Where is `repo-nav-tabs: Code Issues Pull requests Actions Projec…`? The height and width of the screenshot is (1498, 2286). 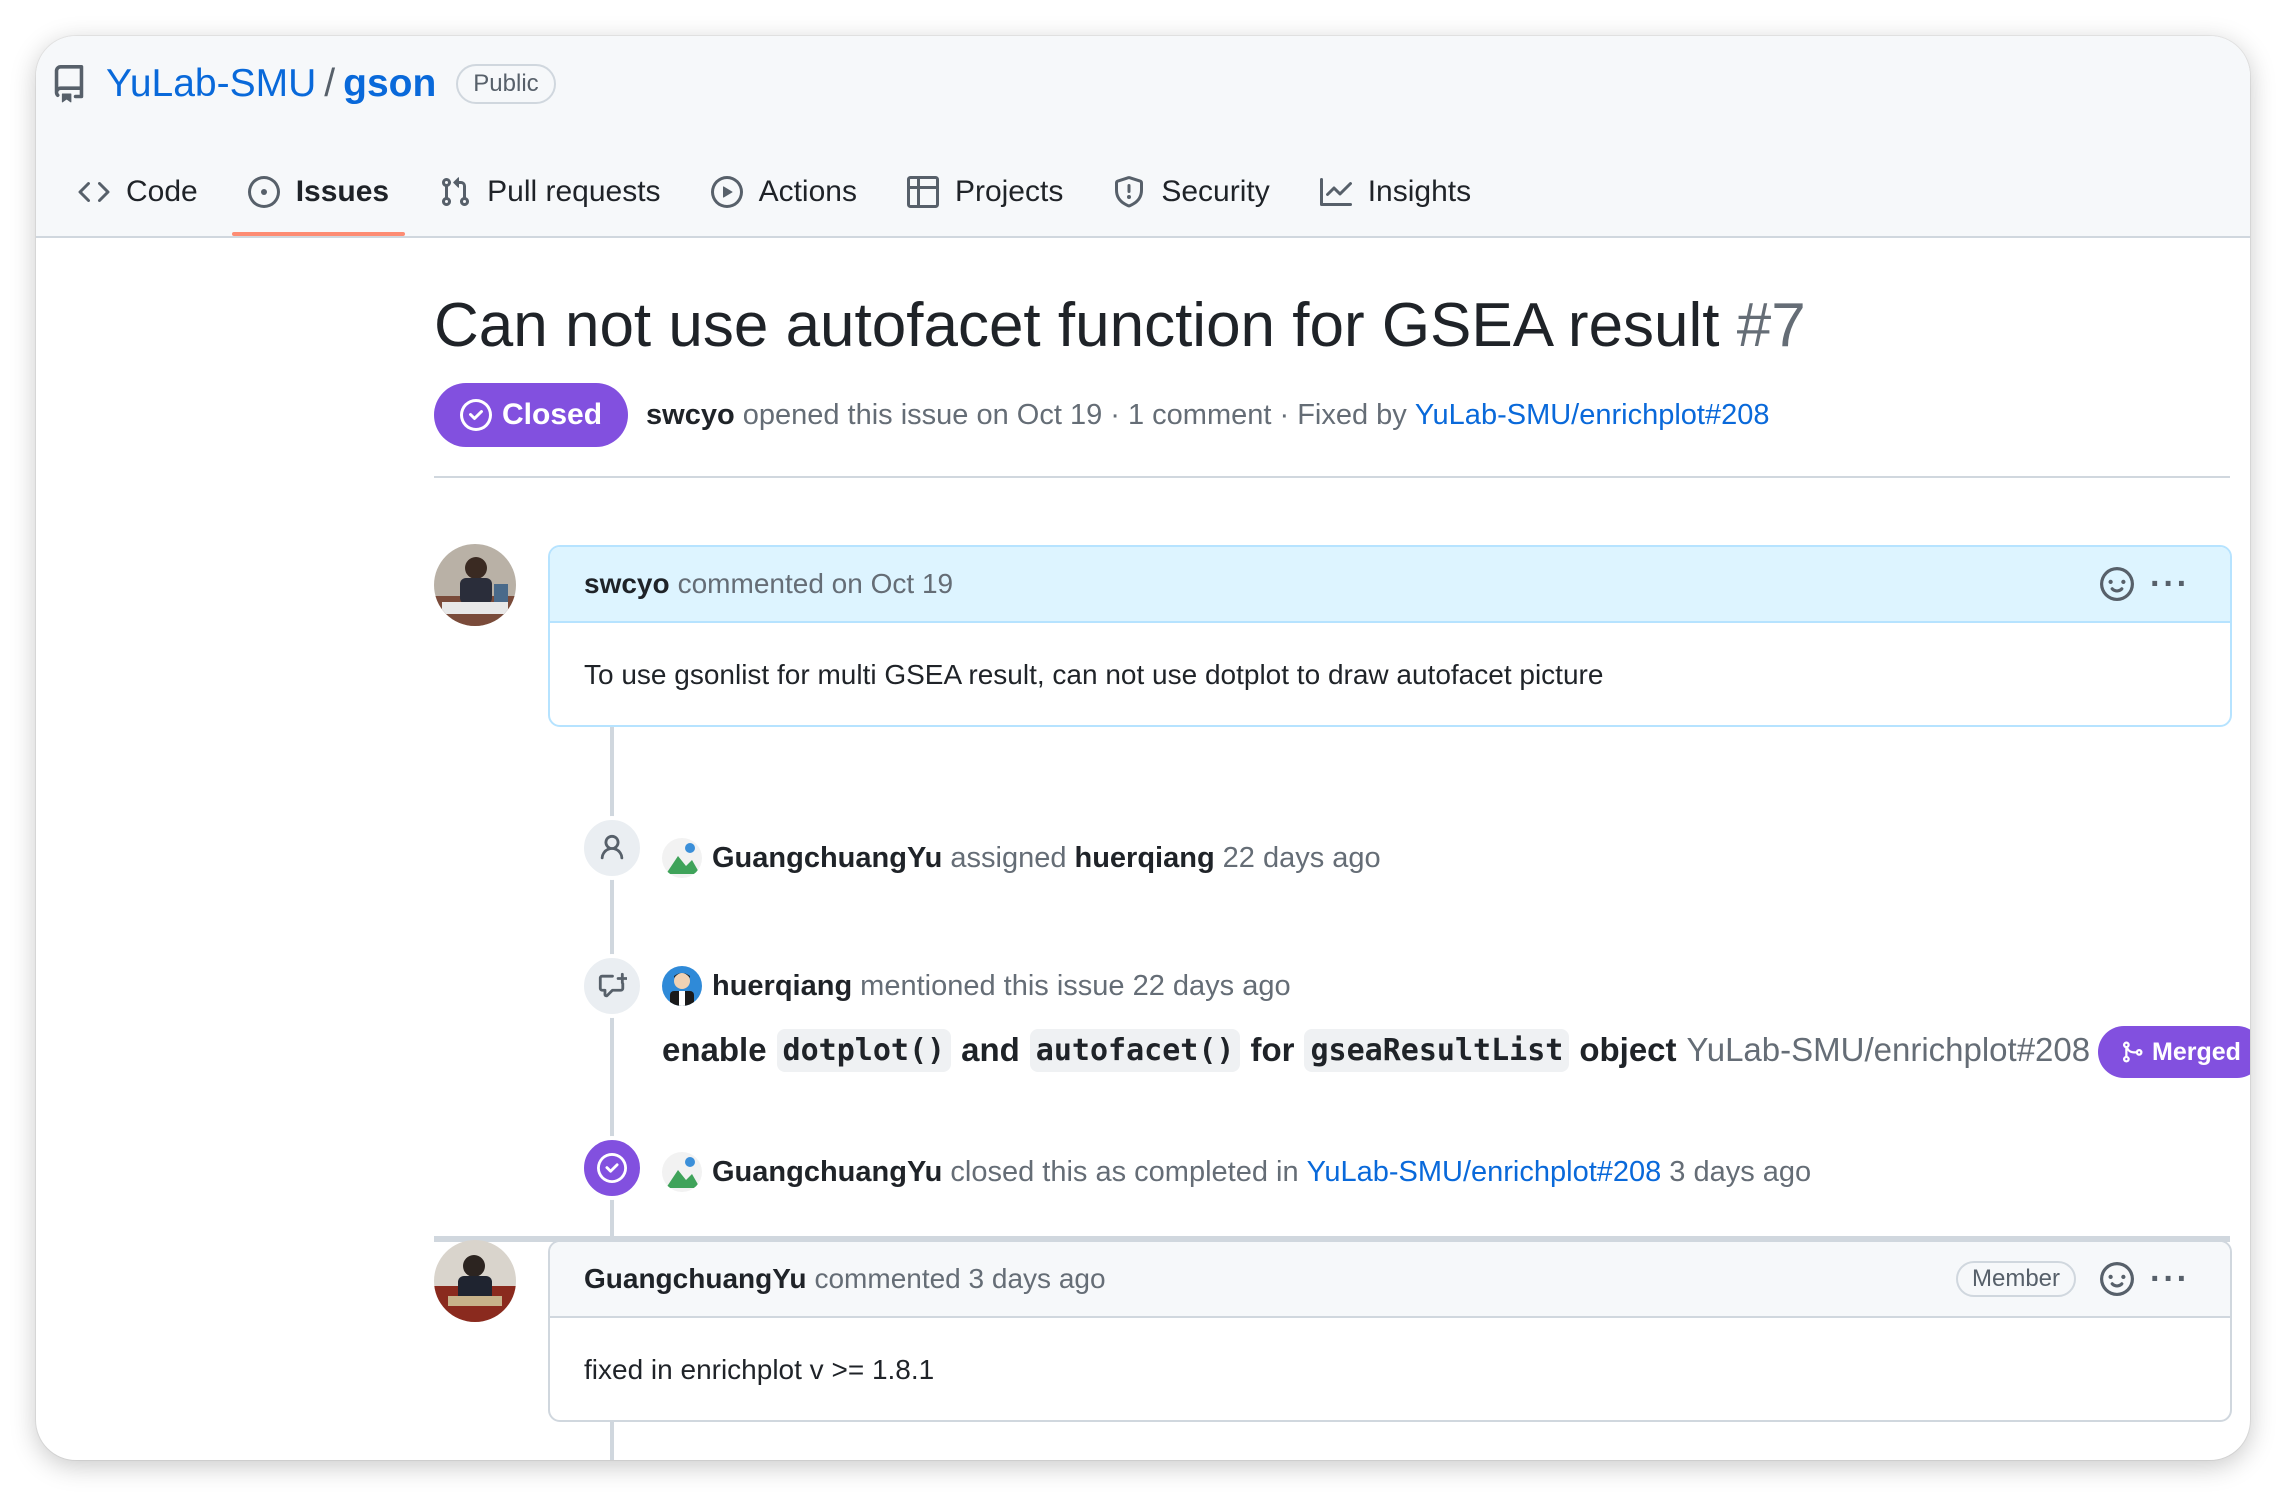
repo-nav-tabs: Code Issues Pull requests Actions Projec… is located at coordinates (783, 199).